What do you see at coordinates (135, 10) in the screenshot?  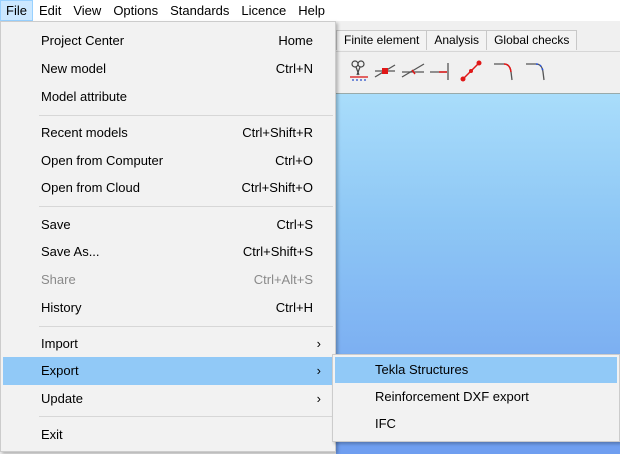 I see `menu-options: Options` at bounding box center [135, 10].